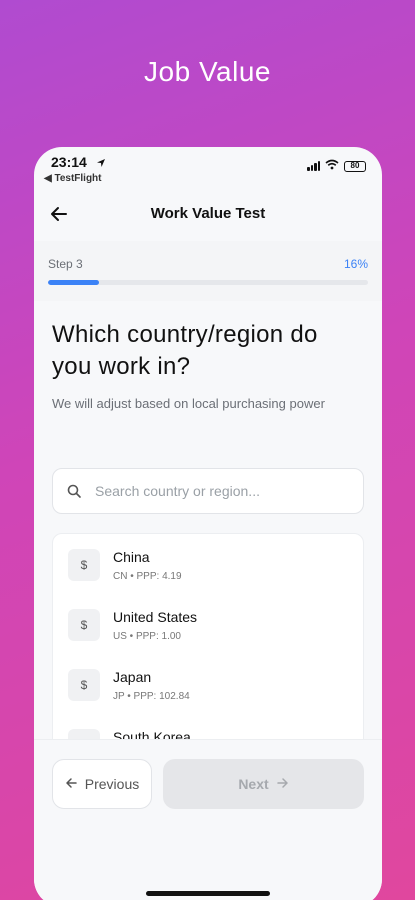 This screenshot has width=415, height=900. I want to click on previous-button: Previous, so click(102, 784).